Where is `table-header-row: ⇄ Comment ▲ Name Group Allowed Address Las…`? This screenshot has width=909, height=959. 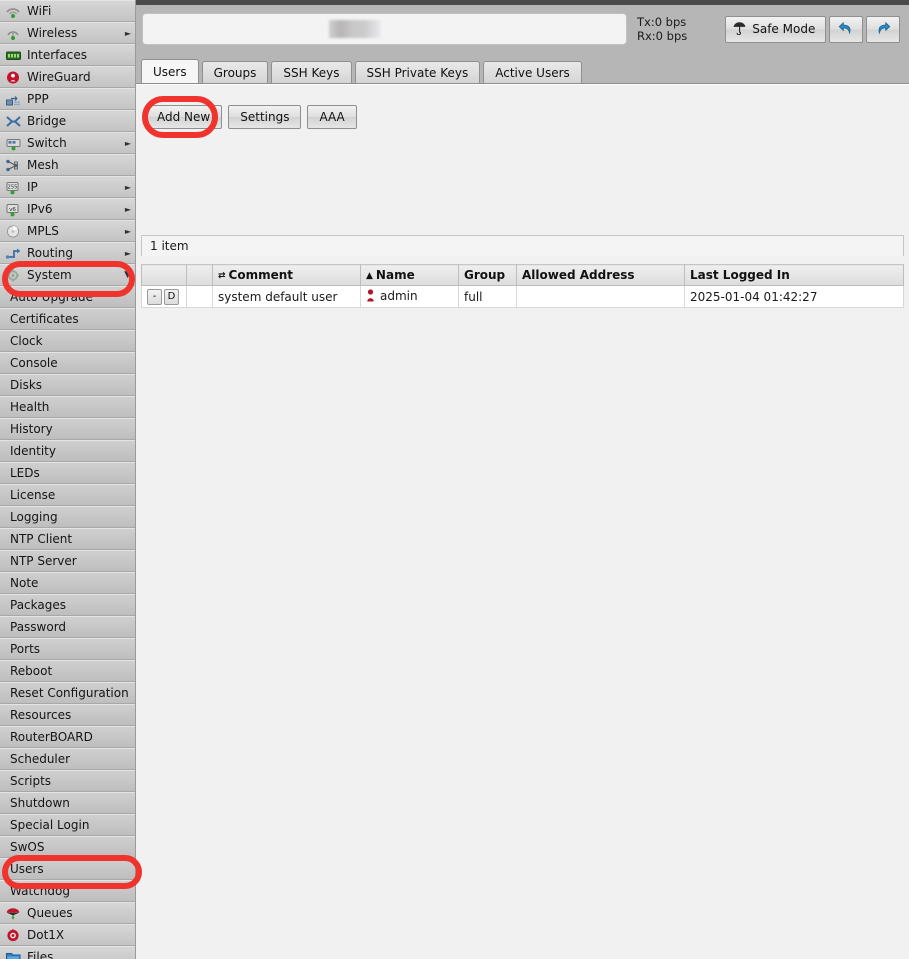
table-header-row: ⇄ Comment ▲ Name Group Allowed Address Las… is located at coordinates (522, 275).